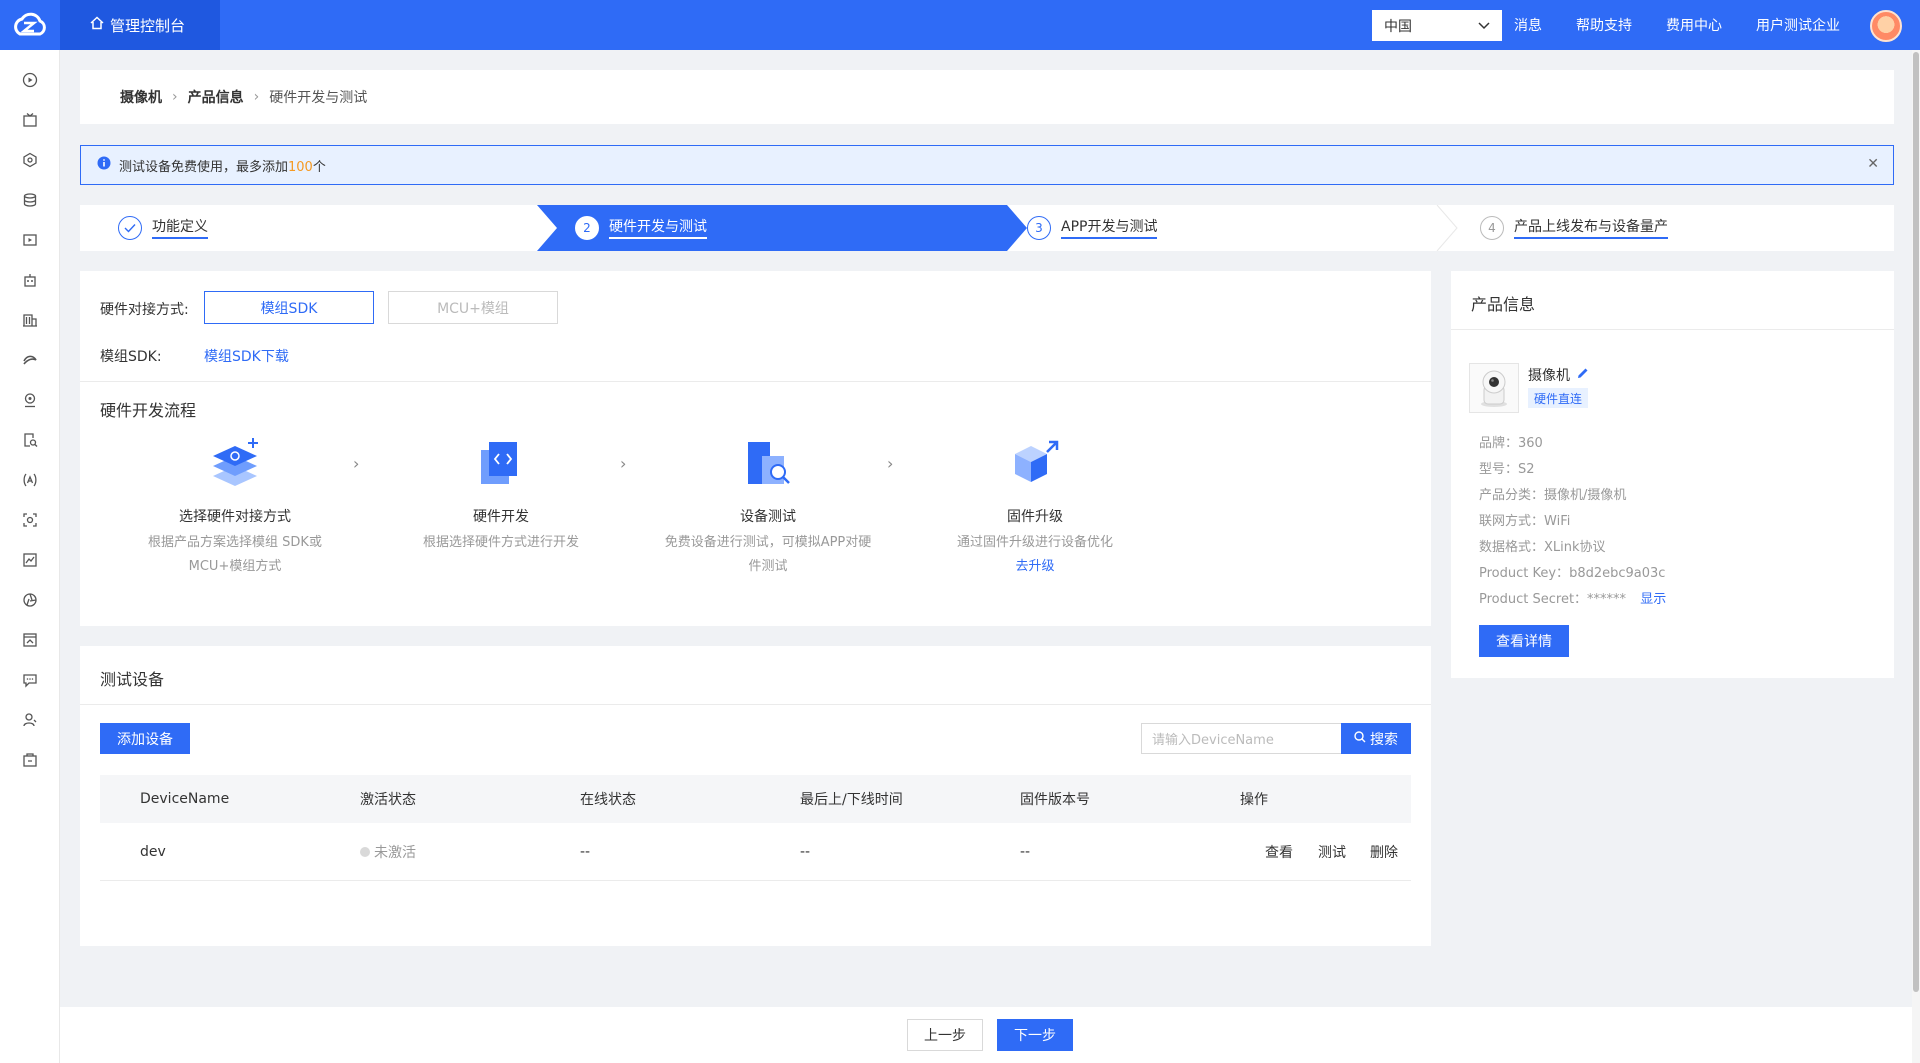 This screenshot has height=1063, width=1920. What do you see at coordinates (768, 554) in the screenshot?
I see `flow-step-desc: 免费设备进行测试，可模拟APP对硬 件测试` at bounding box center [768, 554].